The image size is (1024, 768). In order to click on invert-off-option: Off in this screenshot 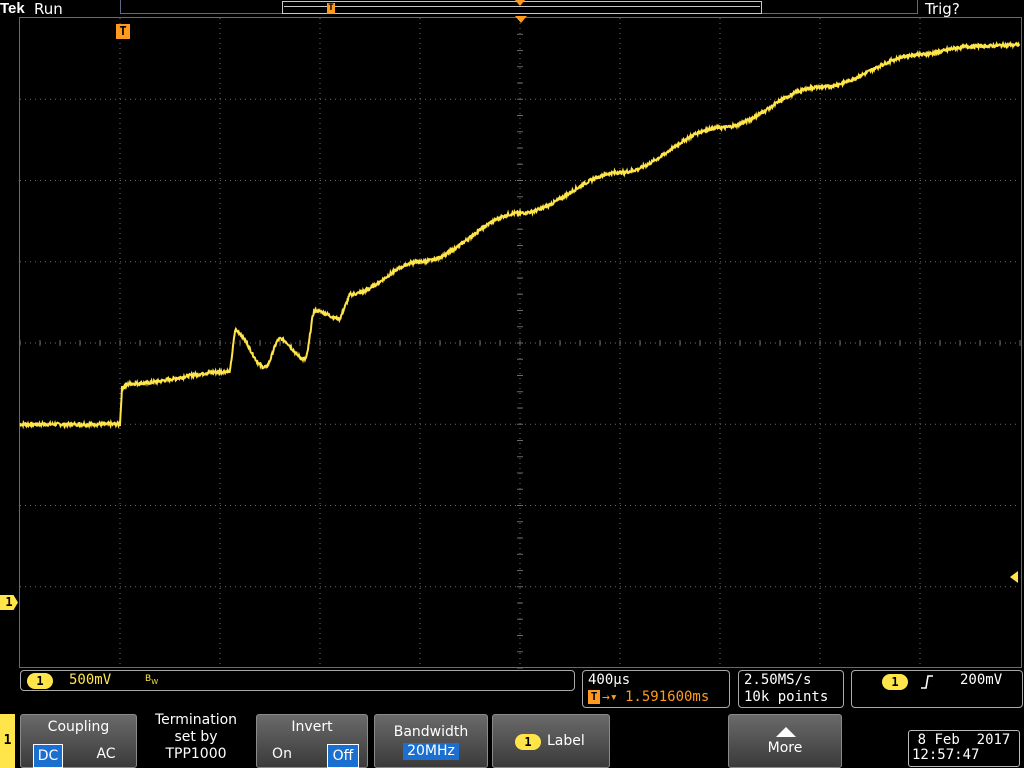, I will do `click(343, 756)`.